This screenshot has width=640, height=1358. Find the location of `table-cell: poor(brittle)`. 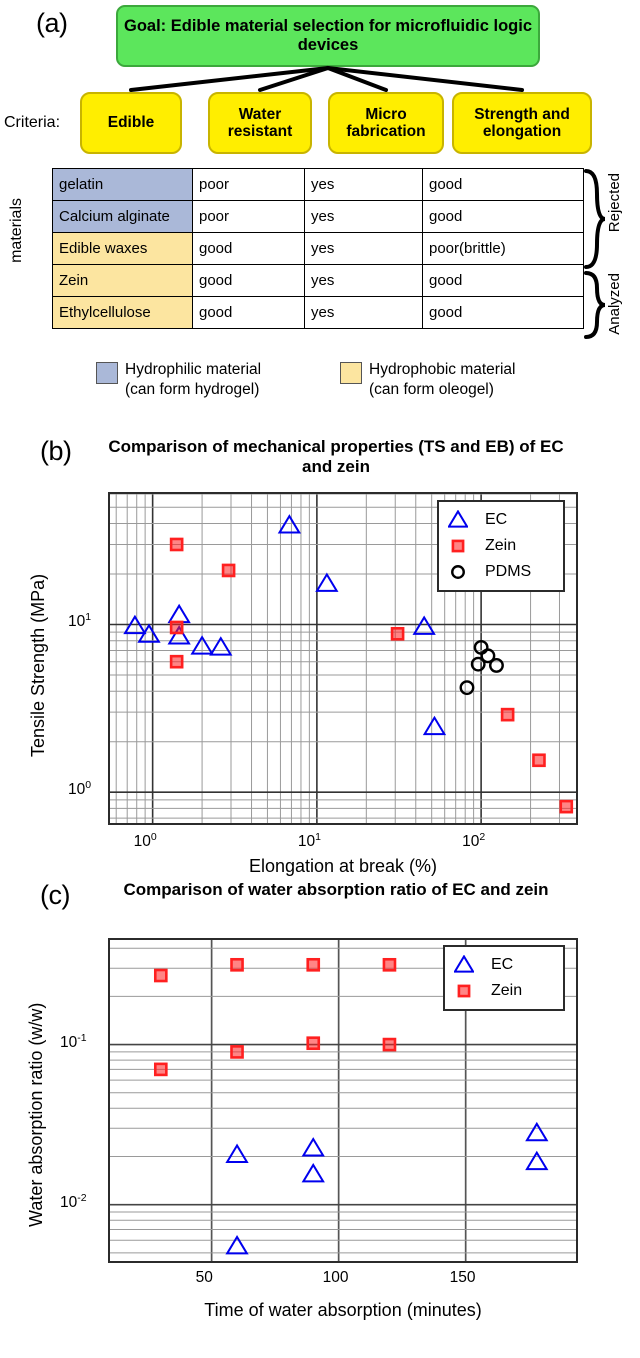

table-cell: poor(brittle) is located at coordinates (503, 248).